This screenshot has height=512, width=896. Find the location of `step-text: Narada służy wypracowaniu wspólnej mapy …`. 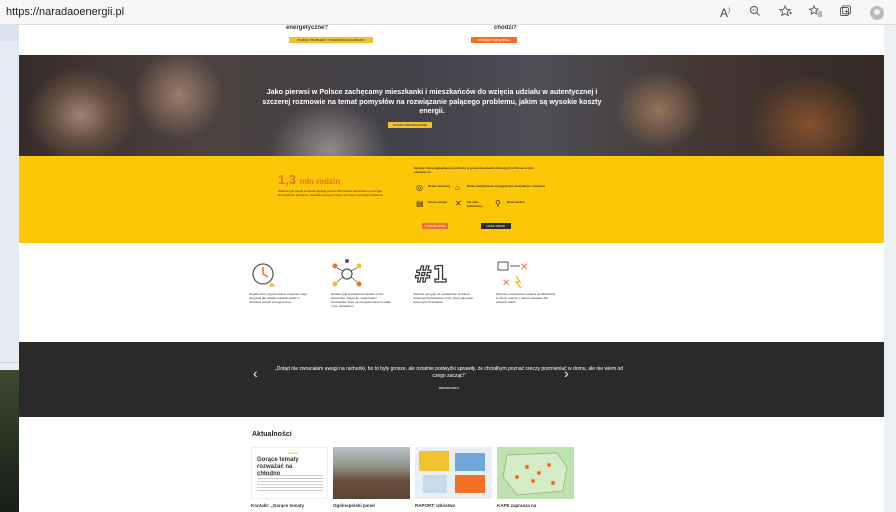

step-text: Narada służy wypracowaniu wspólnej mapy … is located at coordinates (278, 298).